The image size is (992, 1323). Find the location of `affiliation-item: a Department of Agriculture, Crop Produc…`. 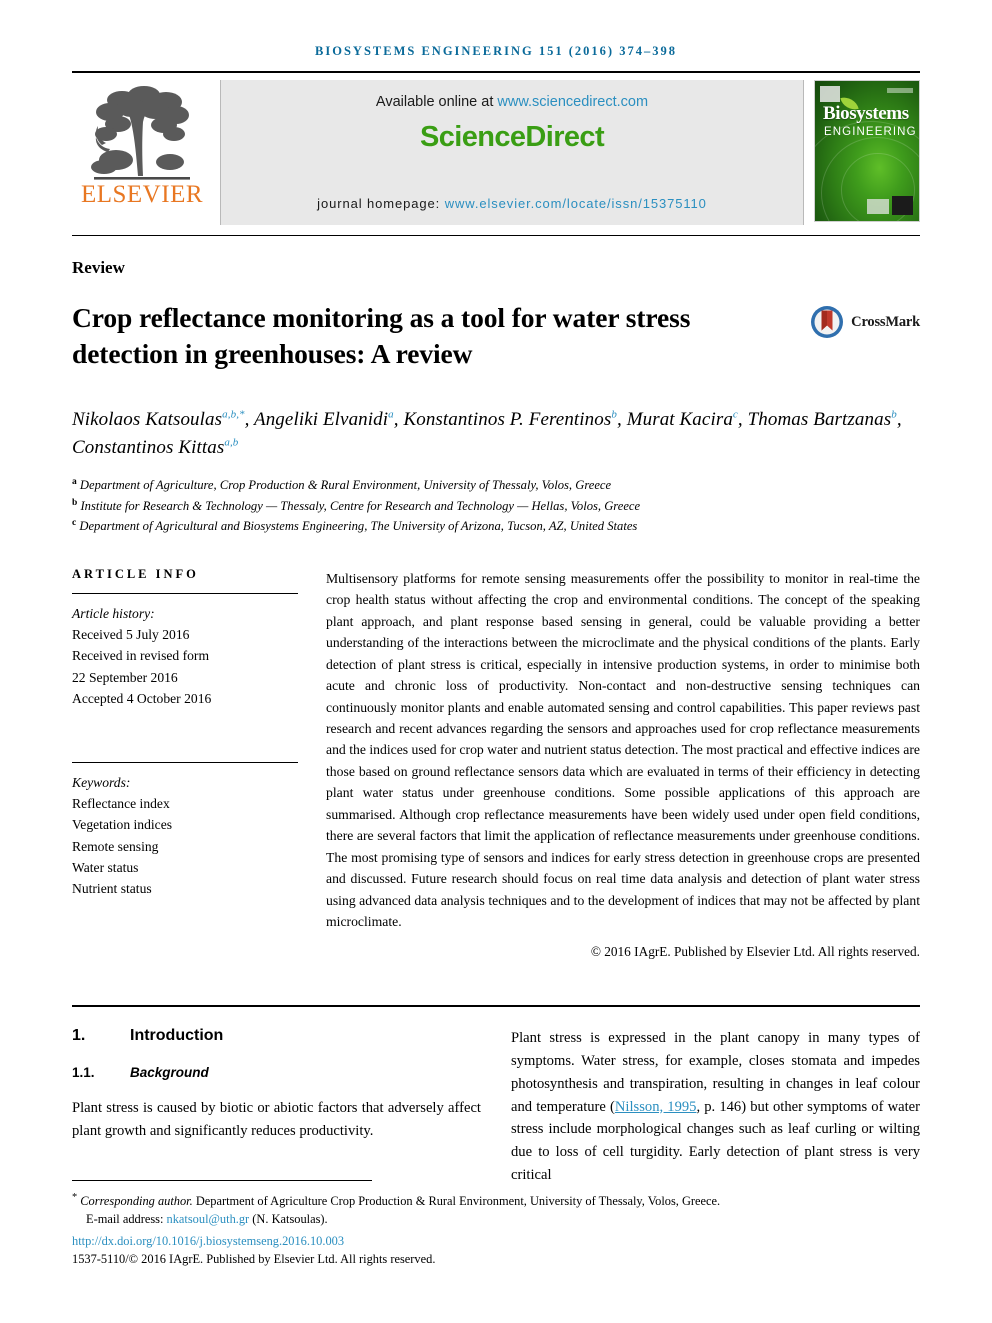

affiliation-item: a Department of Agriculture, Crop Produc… is located at coordinates (496, 485).